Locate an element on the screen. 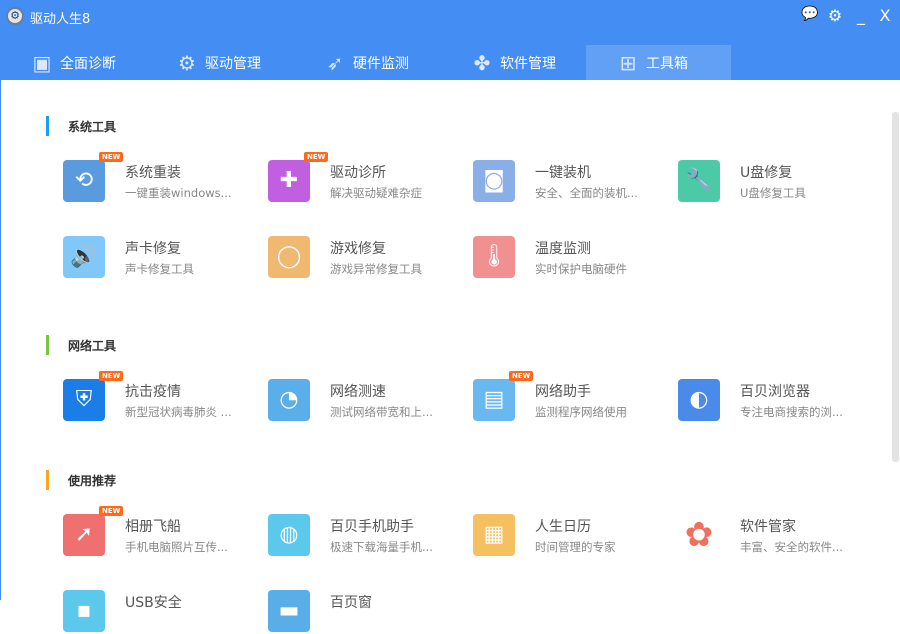  section-title: 网络工具 is located at coordinates (92, 345).